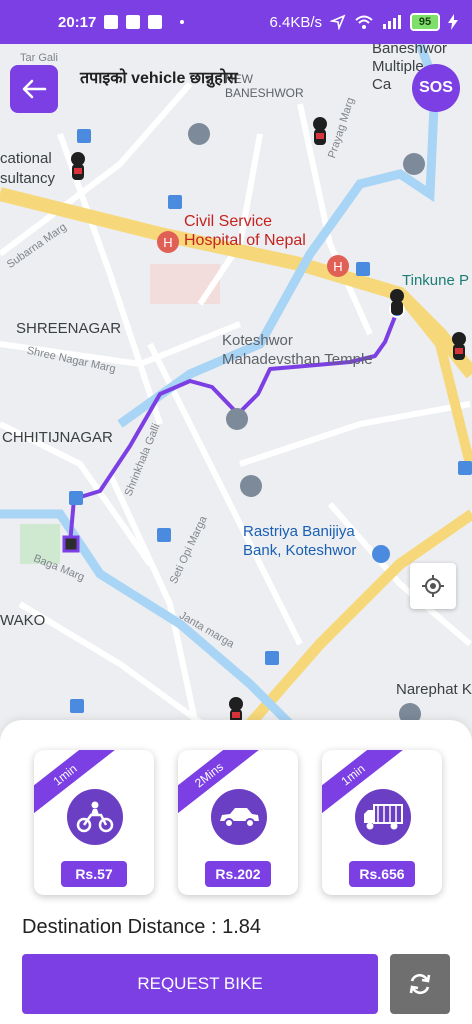  I want to click on network-speed: 6.4KB/s, so click(295, 22).